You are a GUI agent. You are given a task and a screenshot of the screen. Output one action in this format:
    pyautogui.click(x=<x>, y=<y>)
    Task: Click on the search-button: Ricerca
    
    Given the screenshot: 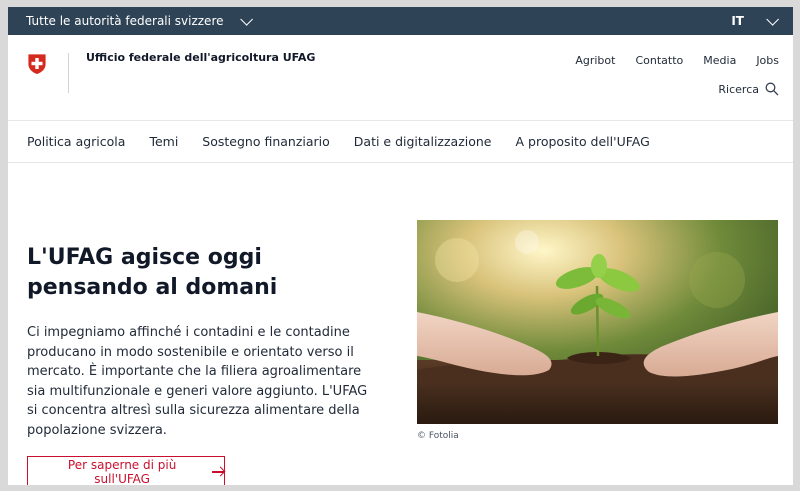 What is the action you would take?
    pyautogui.click(x=748, y=89)
    